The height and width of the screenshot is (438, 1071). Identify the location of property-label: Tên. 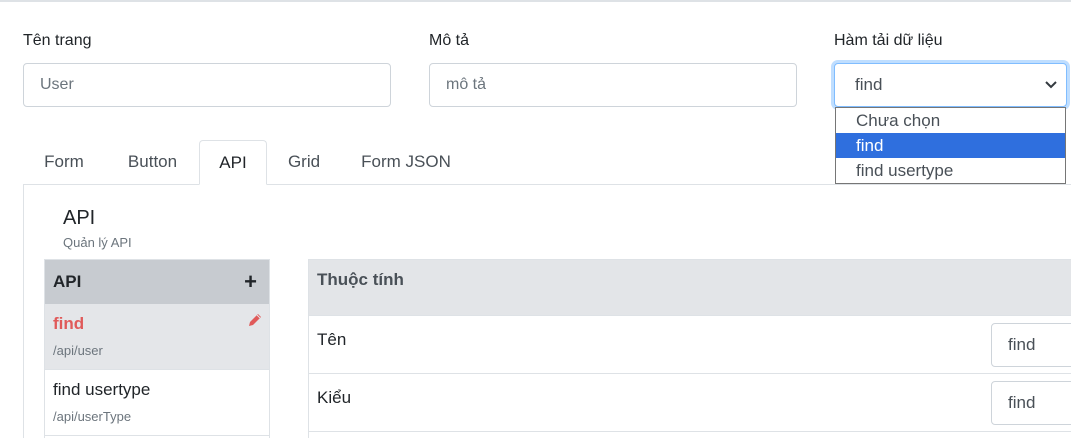
(332, 339).